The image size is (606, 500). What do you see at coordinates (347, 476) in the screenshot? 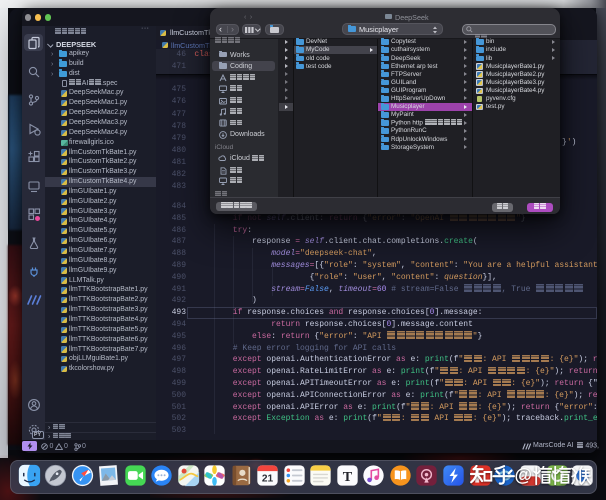
I see `svg-text: T` at bounding box center [347, 476].